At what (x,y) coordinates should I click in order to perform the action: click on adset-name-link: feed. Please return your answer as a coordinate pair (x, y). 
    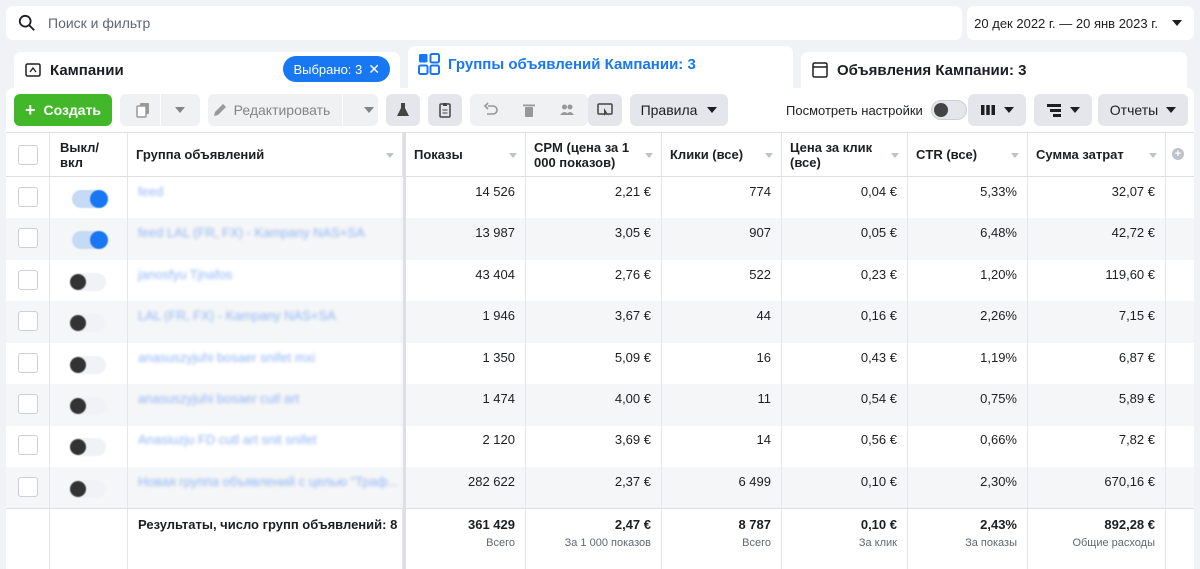
    Looking at the image, I should click on (265, 198).